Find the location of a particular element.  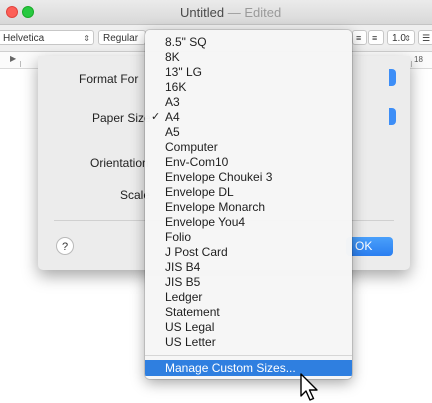

paper-size-option-label: Statement is located at coordinates (192, 312).